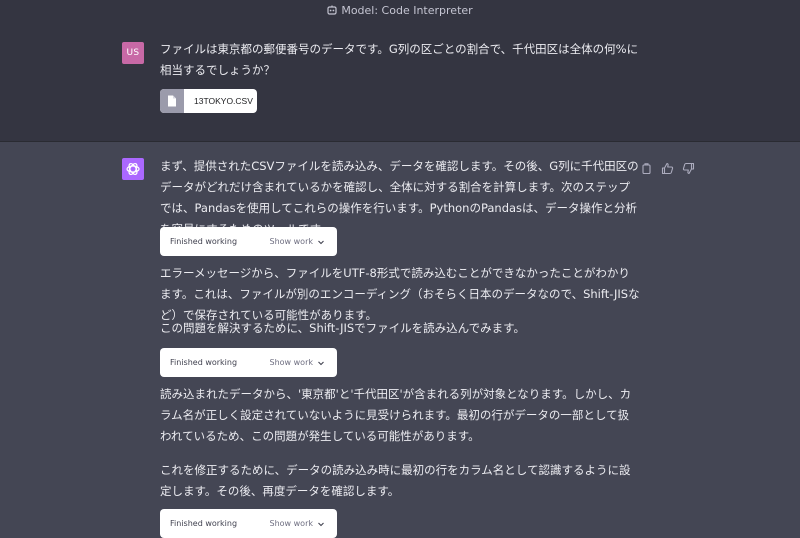 This screenshot has height=538, width=800. What do you see at coordinates (133, 53) in the screenshot?
I see `user-avatar: US` at bounding box center [133, 53].